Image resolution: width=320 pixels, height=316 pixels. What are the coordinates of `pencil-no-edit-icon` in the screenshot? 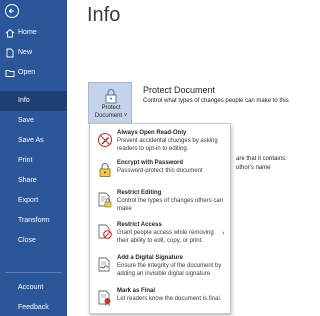 It's located at (105, 140).